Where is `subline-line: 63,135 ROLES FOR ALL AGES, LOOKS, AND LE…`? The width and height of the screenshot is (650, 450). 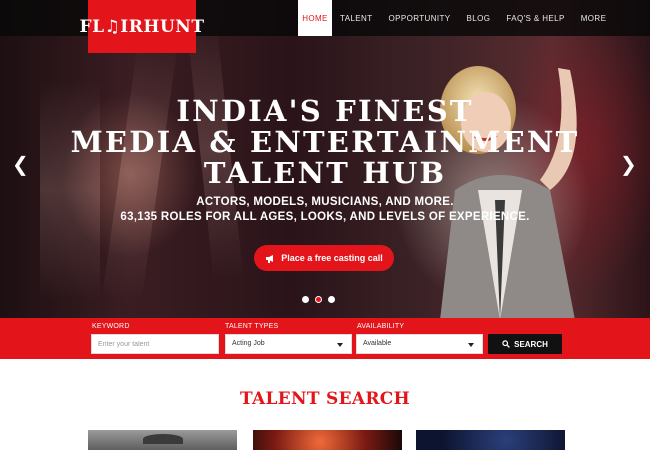 subline-line: 63,135 ROLES FOR ALL AGES, LOOKS, AND LE… is located at coordinates (325, 217).